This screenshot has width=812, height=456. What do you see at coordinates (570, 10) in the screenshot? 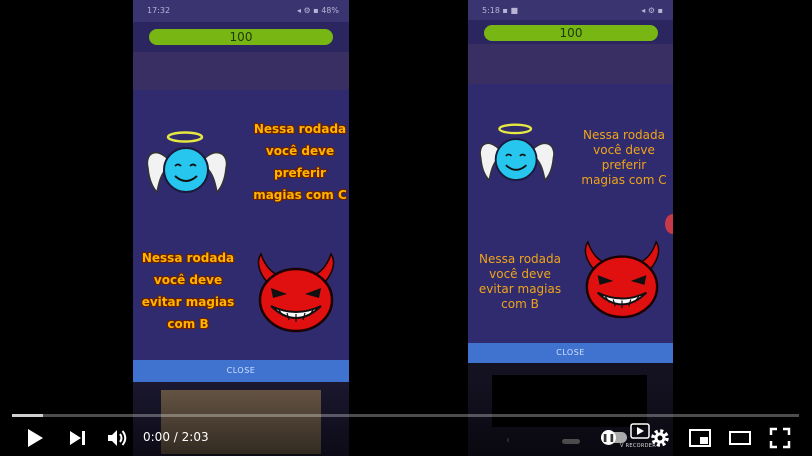
I see `status-bar: 5:18 ▪ ■ ◂ ⚙ ▪` at bounding box center [570, 10].